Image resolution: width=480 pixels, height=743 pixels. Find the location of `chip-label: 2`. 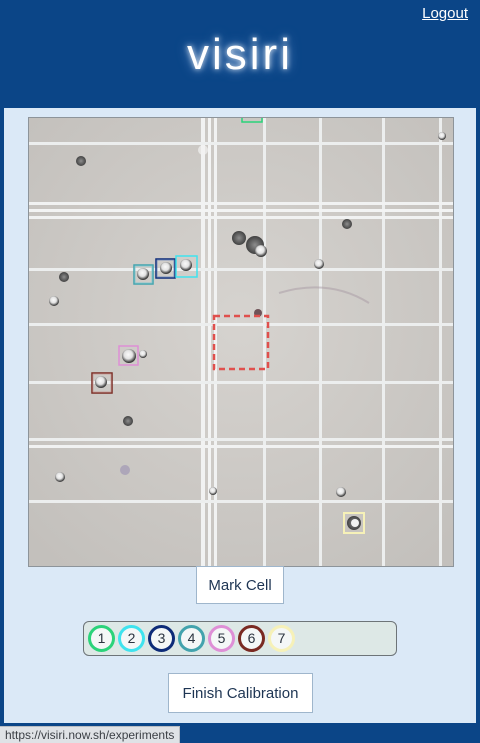

chip-label: 2 is located at coordinates (131, 638).